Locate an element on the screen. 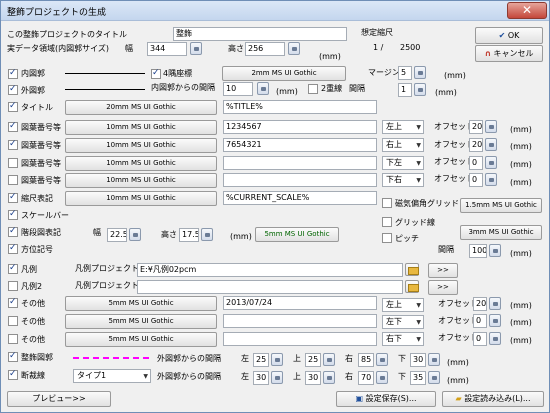 Image resolution: width=550 pixels, height=413 pixels. cancel-button: ∩ キャンセル is located at coordinates (509, 53).